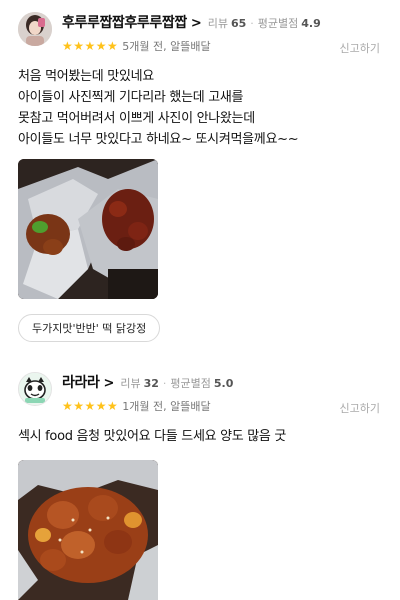  Describe the element at coordinates (81, 382) in the screenshot. I see `reviewer-nickname: 라라라` at that location.